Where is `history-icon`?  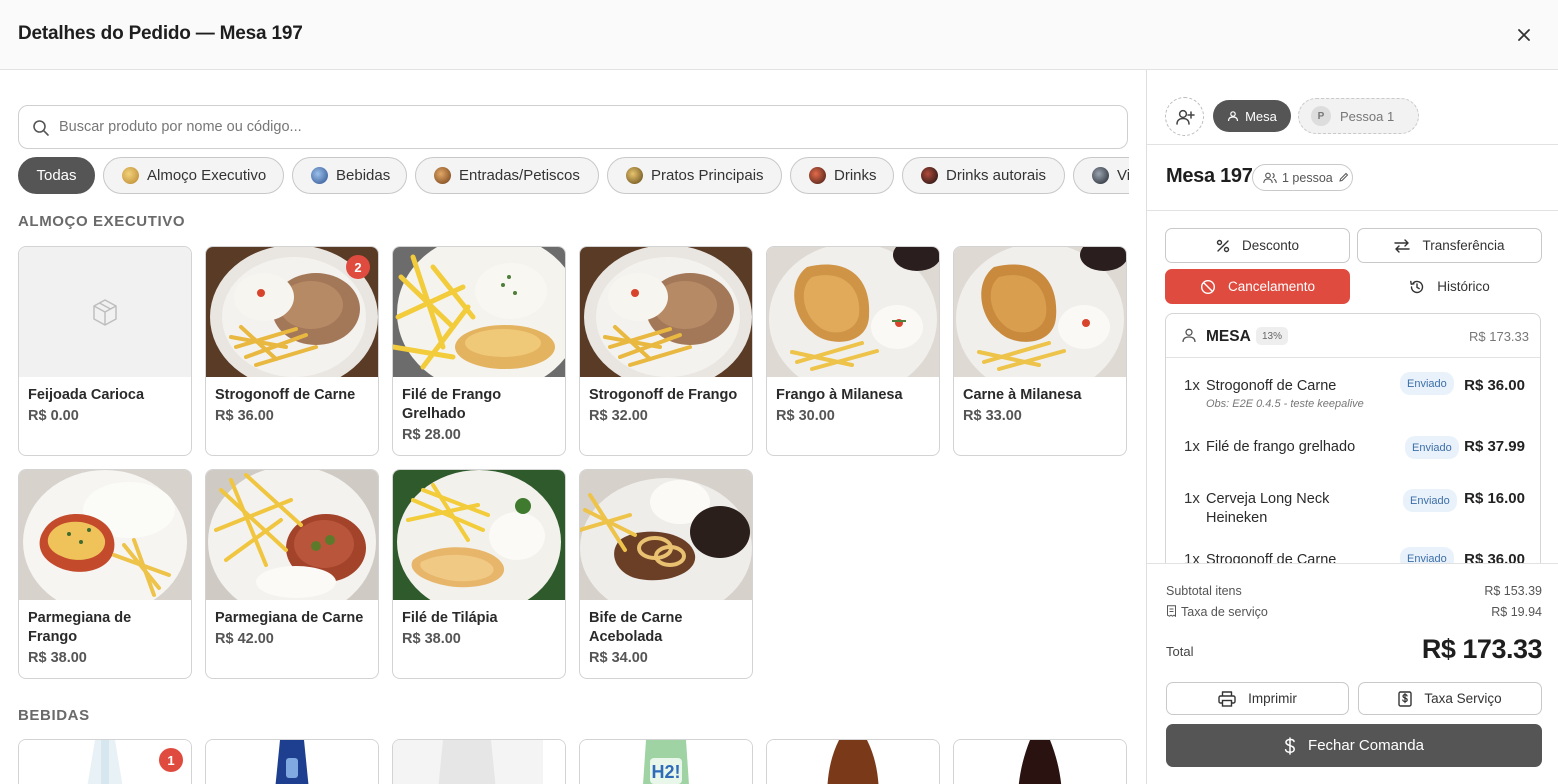
history-icon is located at coordinates (1417, 286).